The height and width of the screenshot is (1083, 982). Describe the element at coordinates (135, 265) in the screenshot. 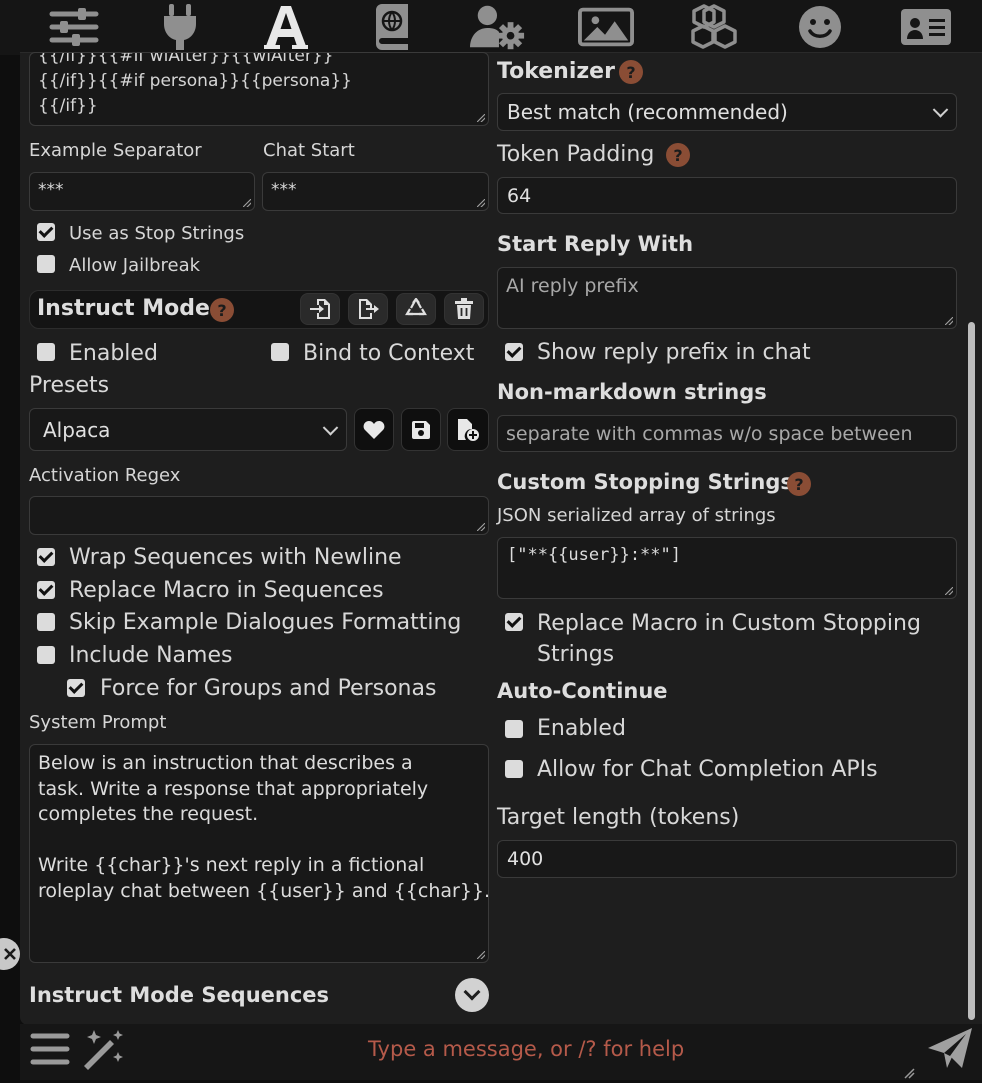

I see `allow-jailbreak-label: Allow Jailbreak` at that location.